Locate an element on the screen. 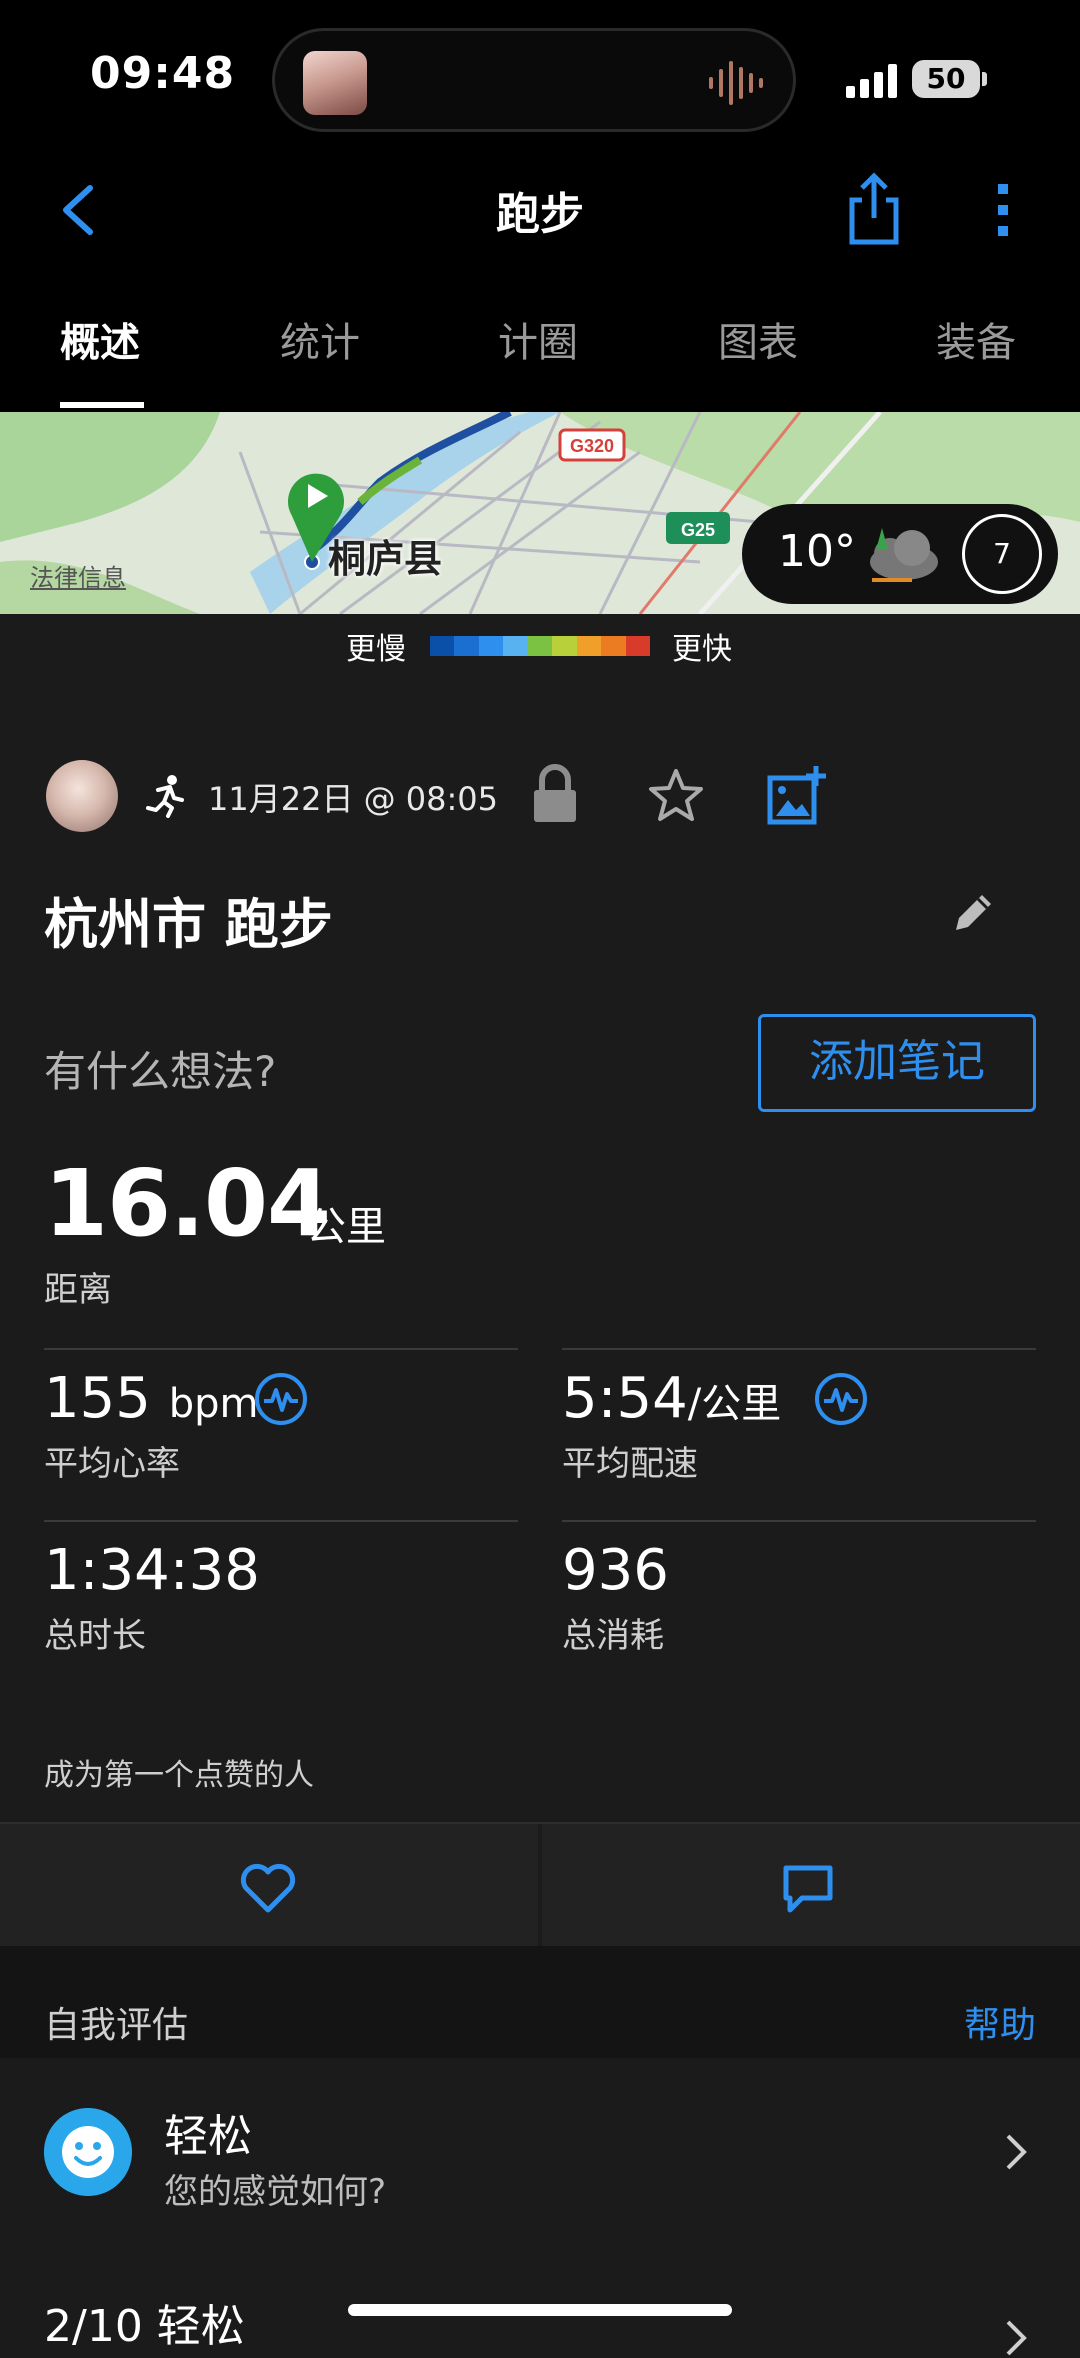 The image size is (1080, 2358). distance-unit: 公里 is located at coordinates (346, 1227).